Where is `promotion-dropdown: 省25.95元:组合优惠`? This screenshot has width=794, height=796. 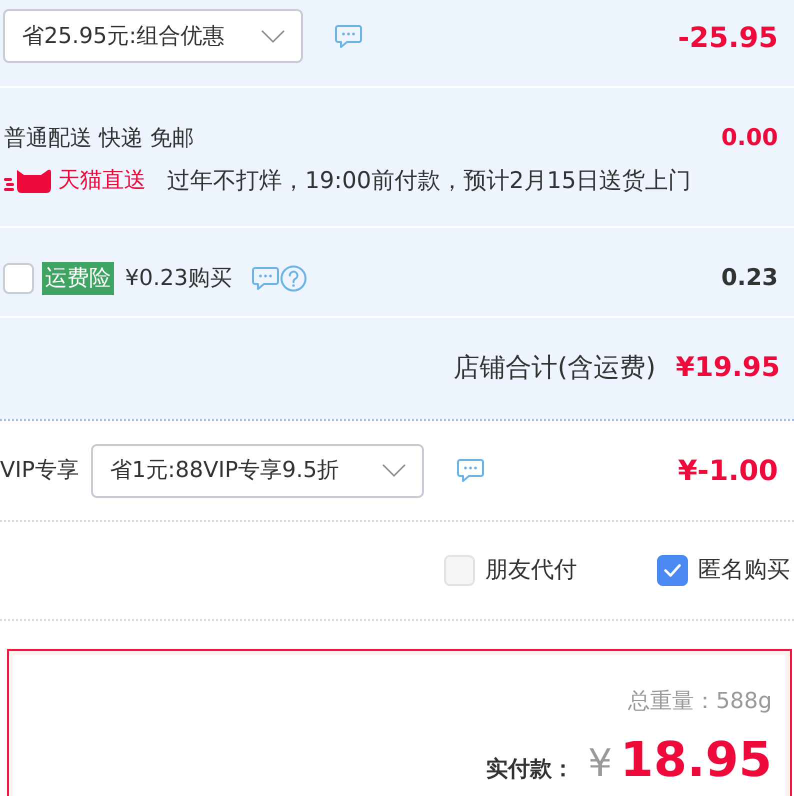
promotion-dropdown: 省25.95元:组合优惠 is located at coordinates (153, 36).